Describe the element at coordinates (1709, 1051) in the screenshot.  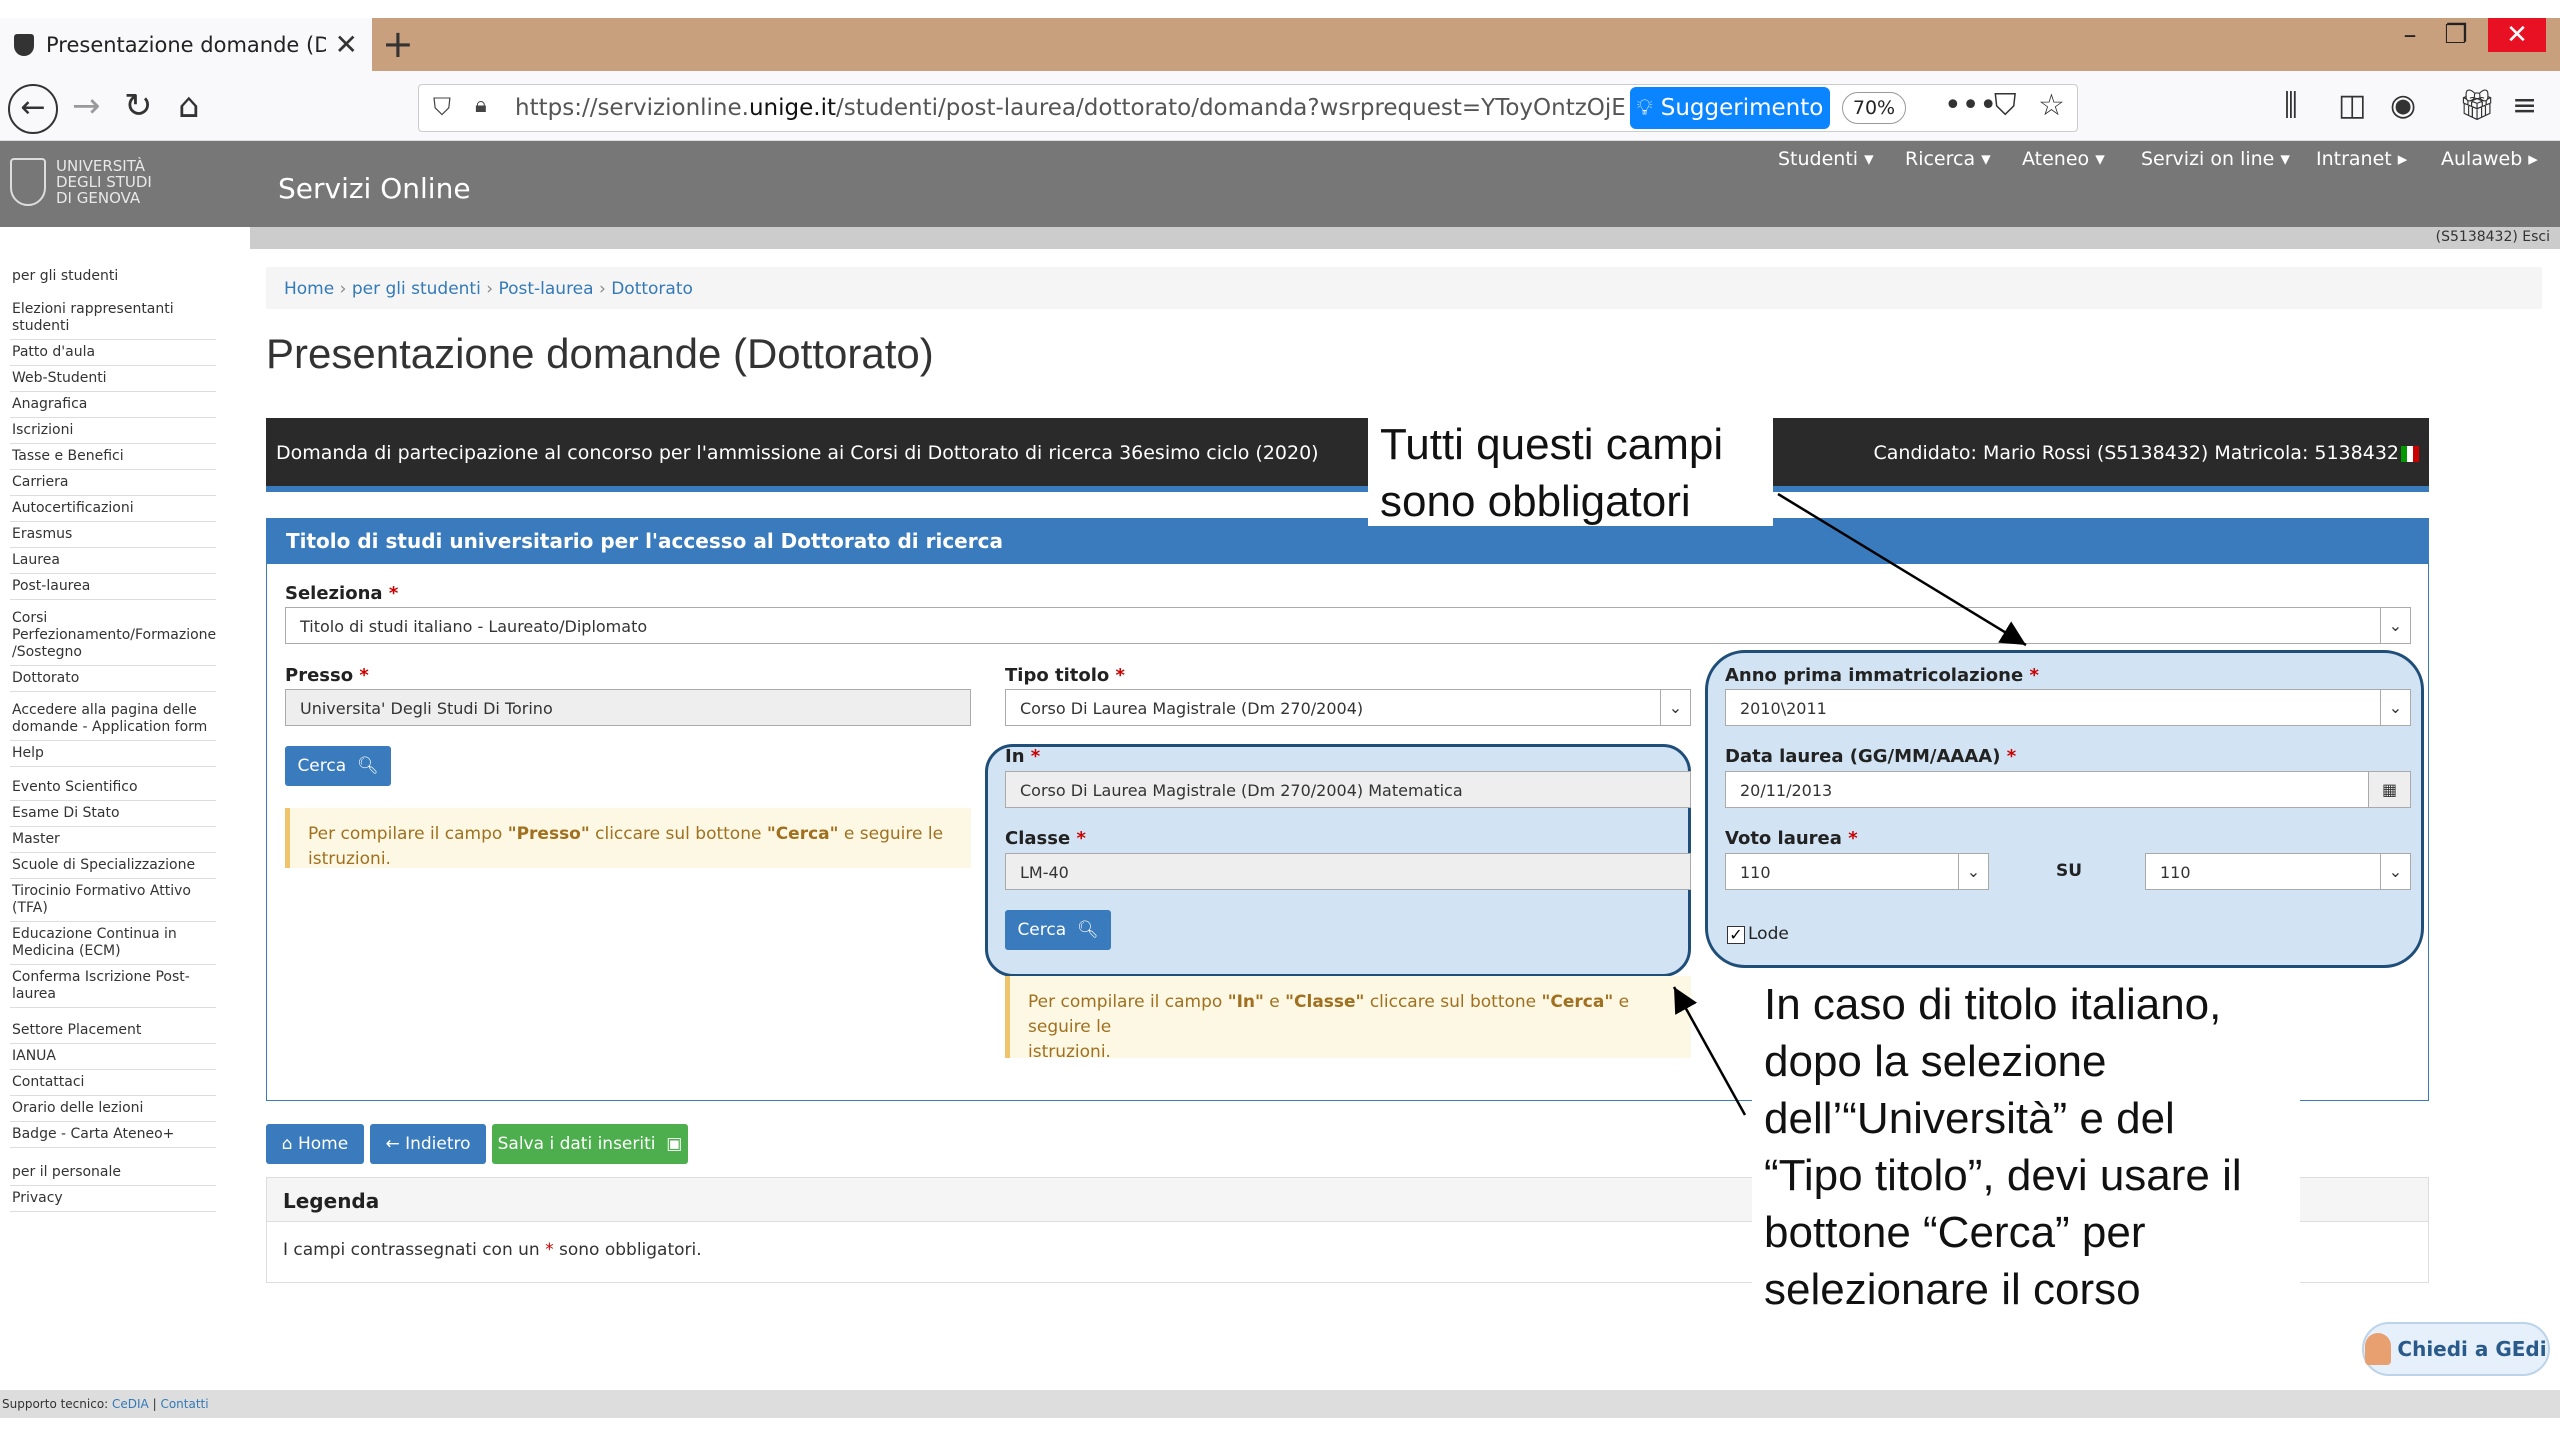
I see `arrow-to-course-box` at that location.